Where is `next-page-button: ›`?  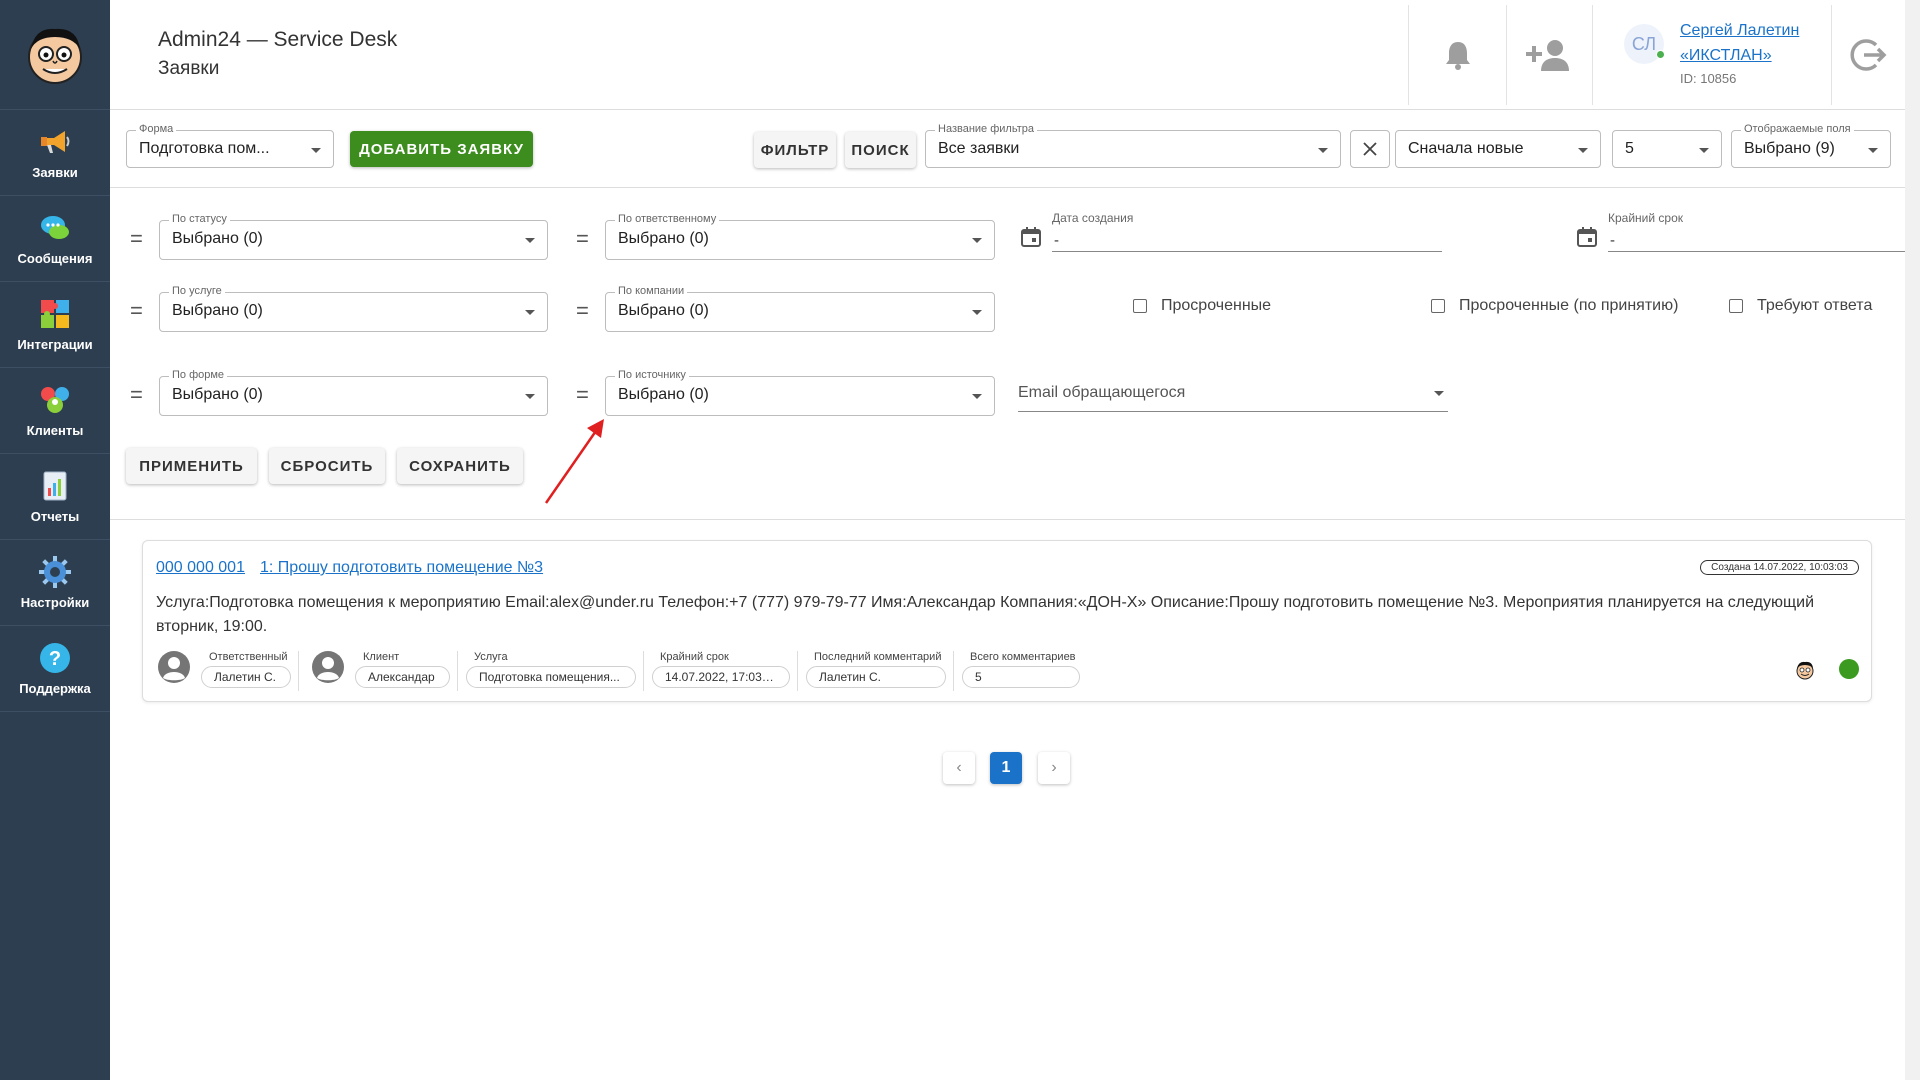
next-page-button: › is located at coordinates (1054, 768).